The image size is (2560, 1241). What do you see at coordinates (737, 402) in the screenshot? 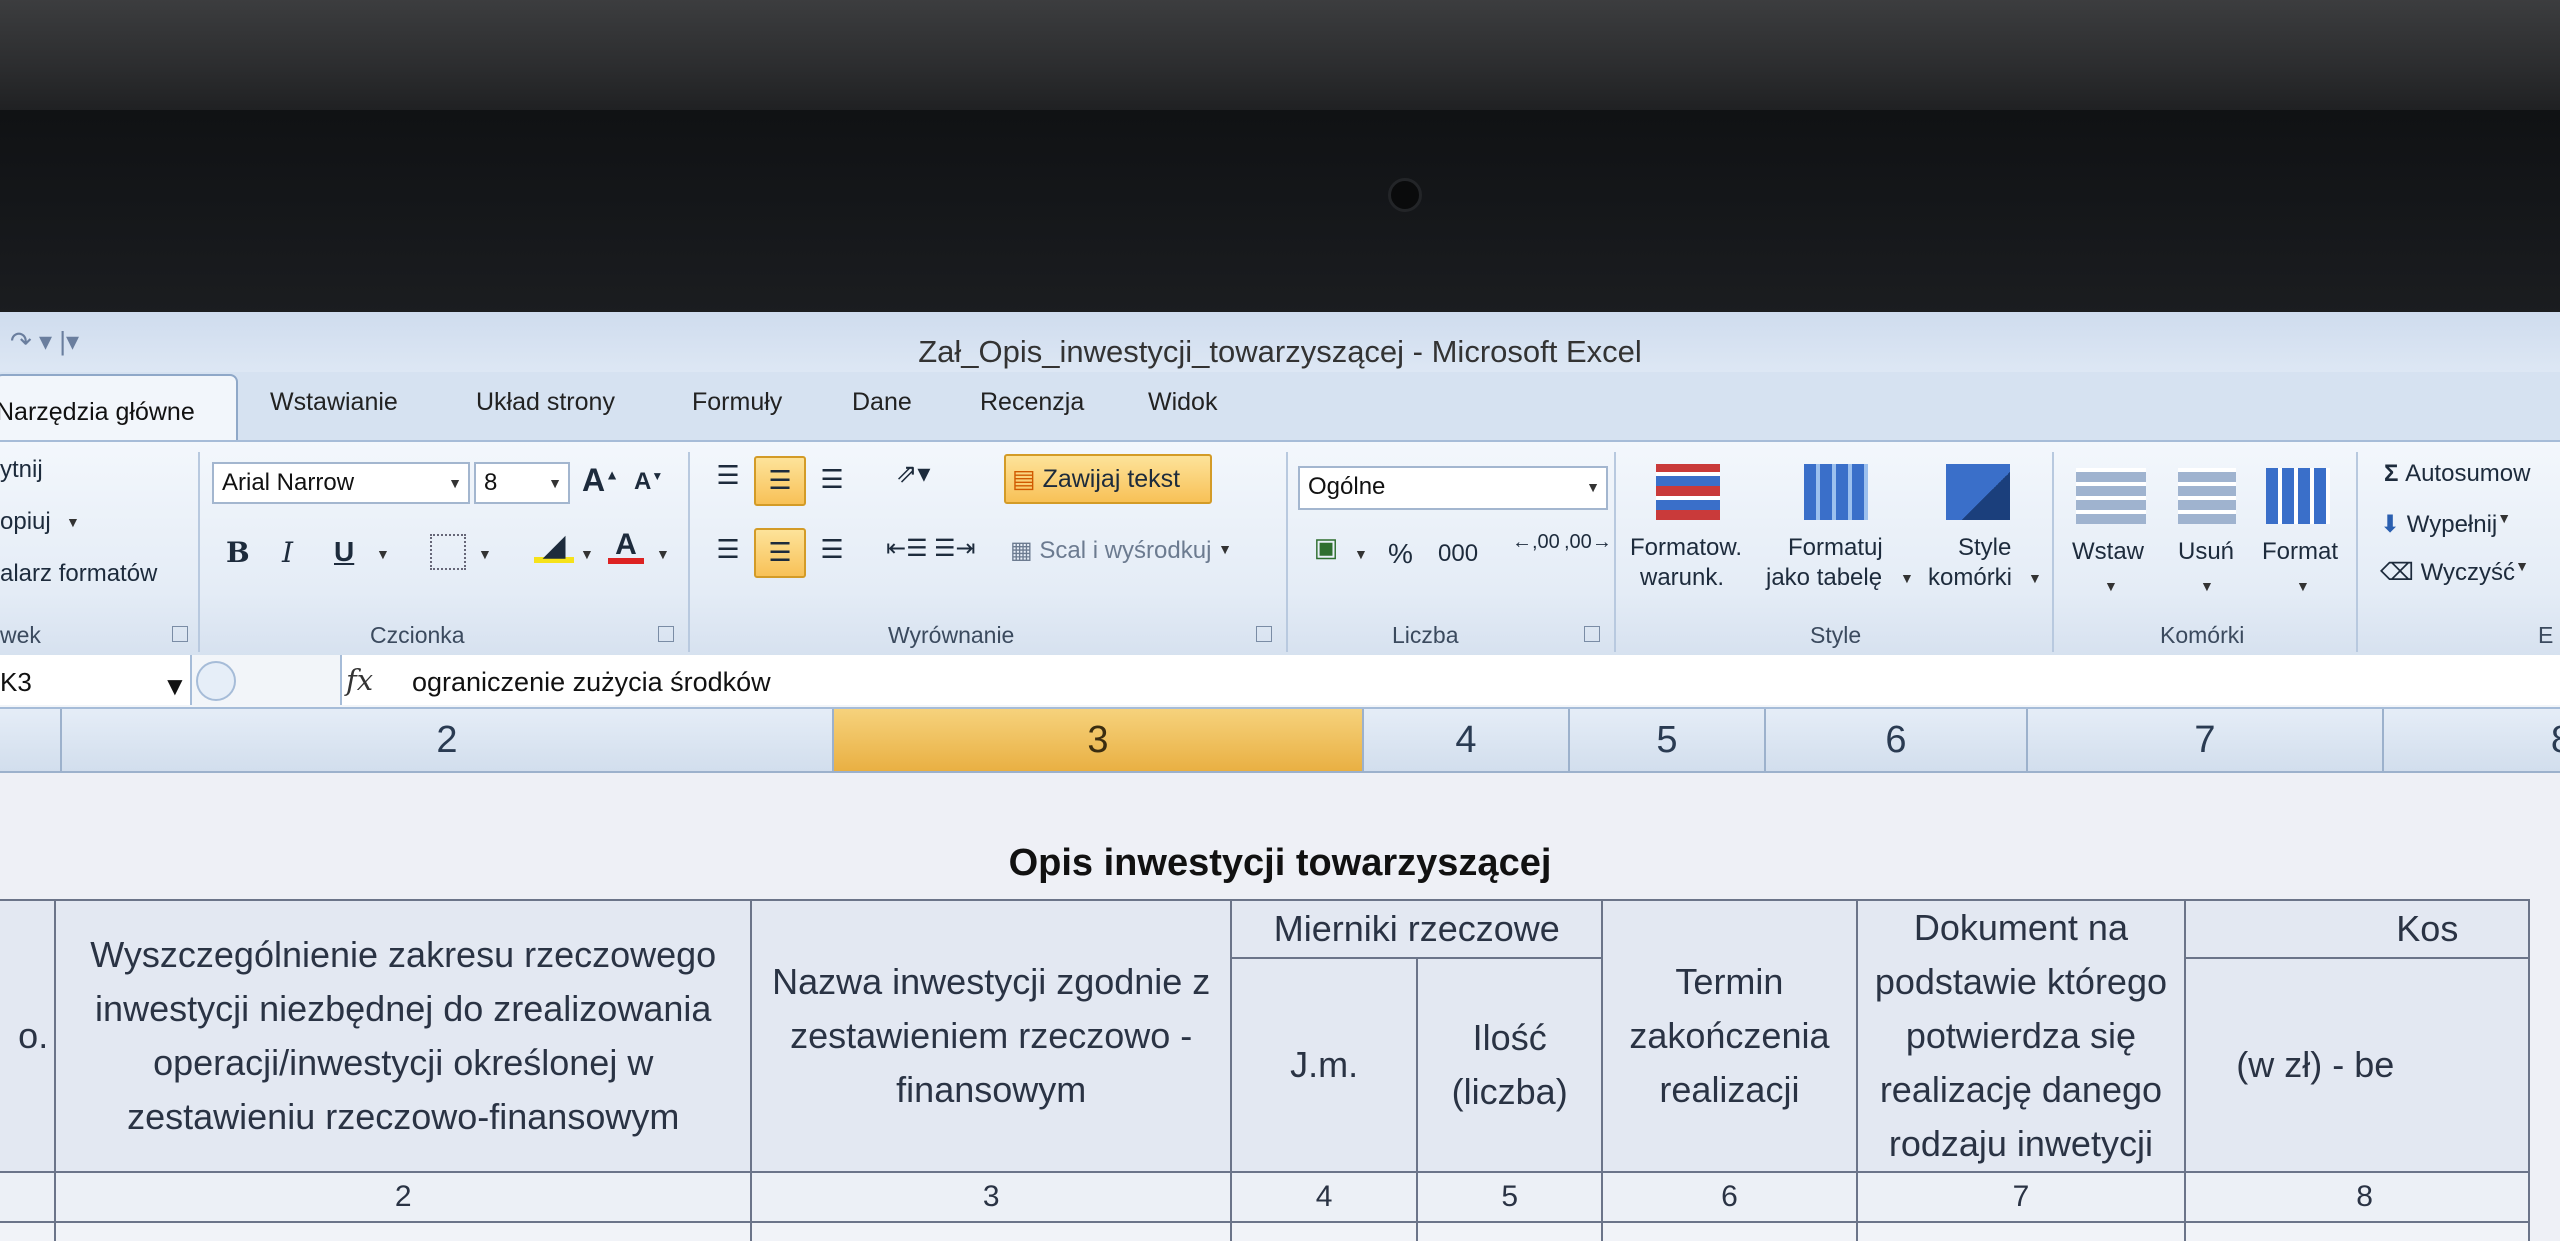
I see `tab-formulas: Formuły` at bounding box center [737, 402].